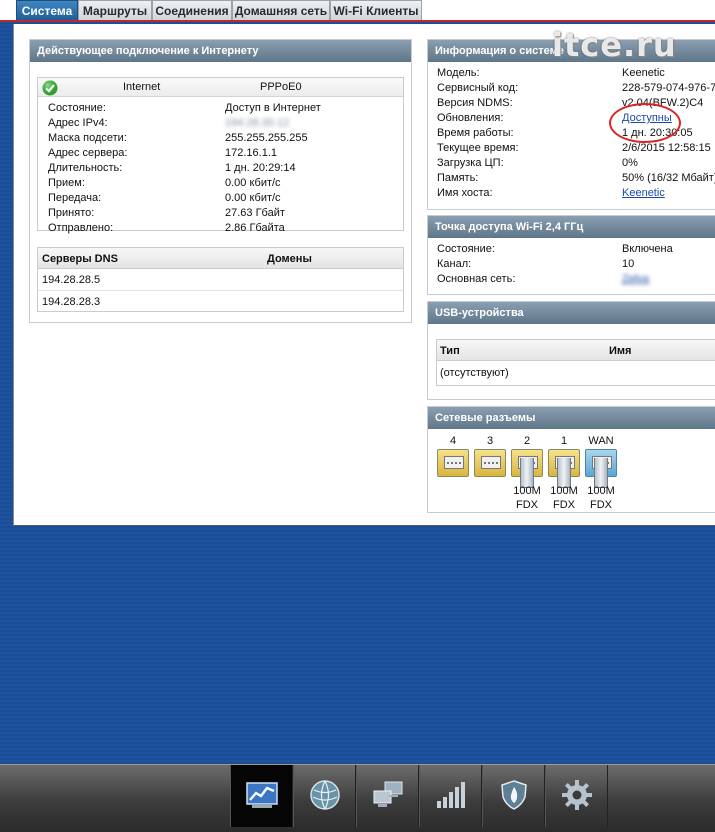 This screenshot has width=715, height=832. Describe the element at coordinates (266, 138) in the screenshot. I see `connection-row-value: 255.255.255.255` at that location.